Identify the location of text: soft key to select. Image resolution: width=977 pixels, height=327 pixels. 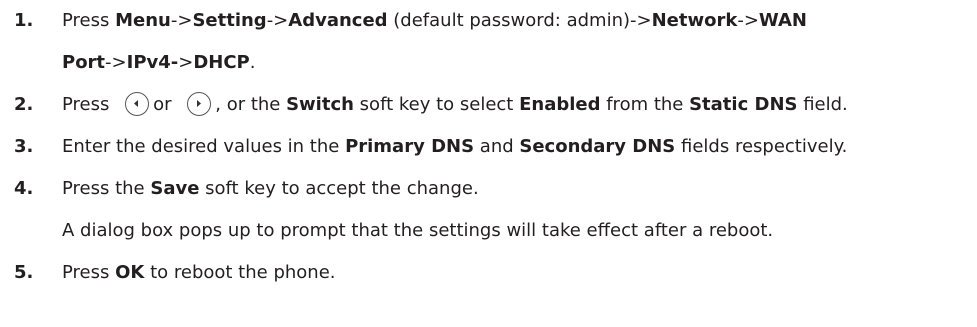
(436, 104).